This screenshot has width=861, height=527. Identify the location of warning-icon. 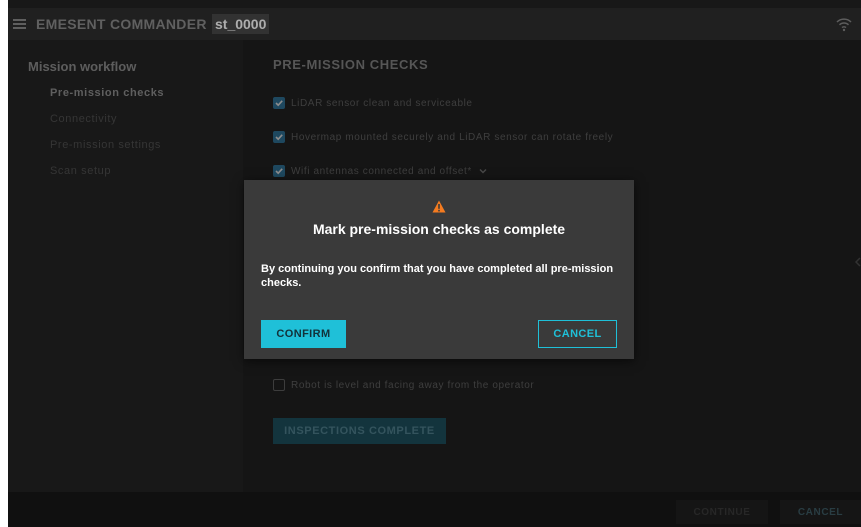
(439, 206).